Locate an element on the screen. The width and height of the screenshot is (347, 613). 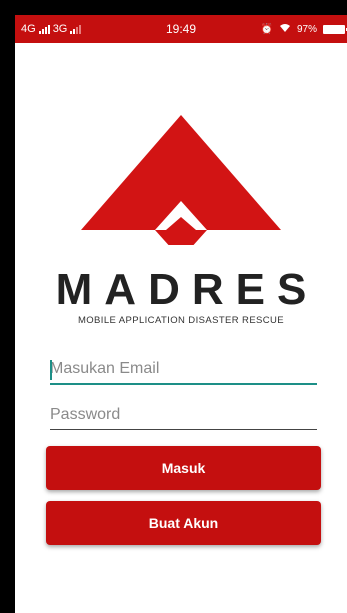
wifi-icon is located at coordinates (285, 29).